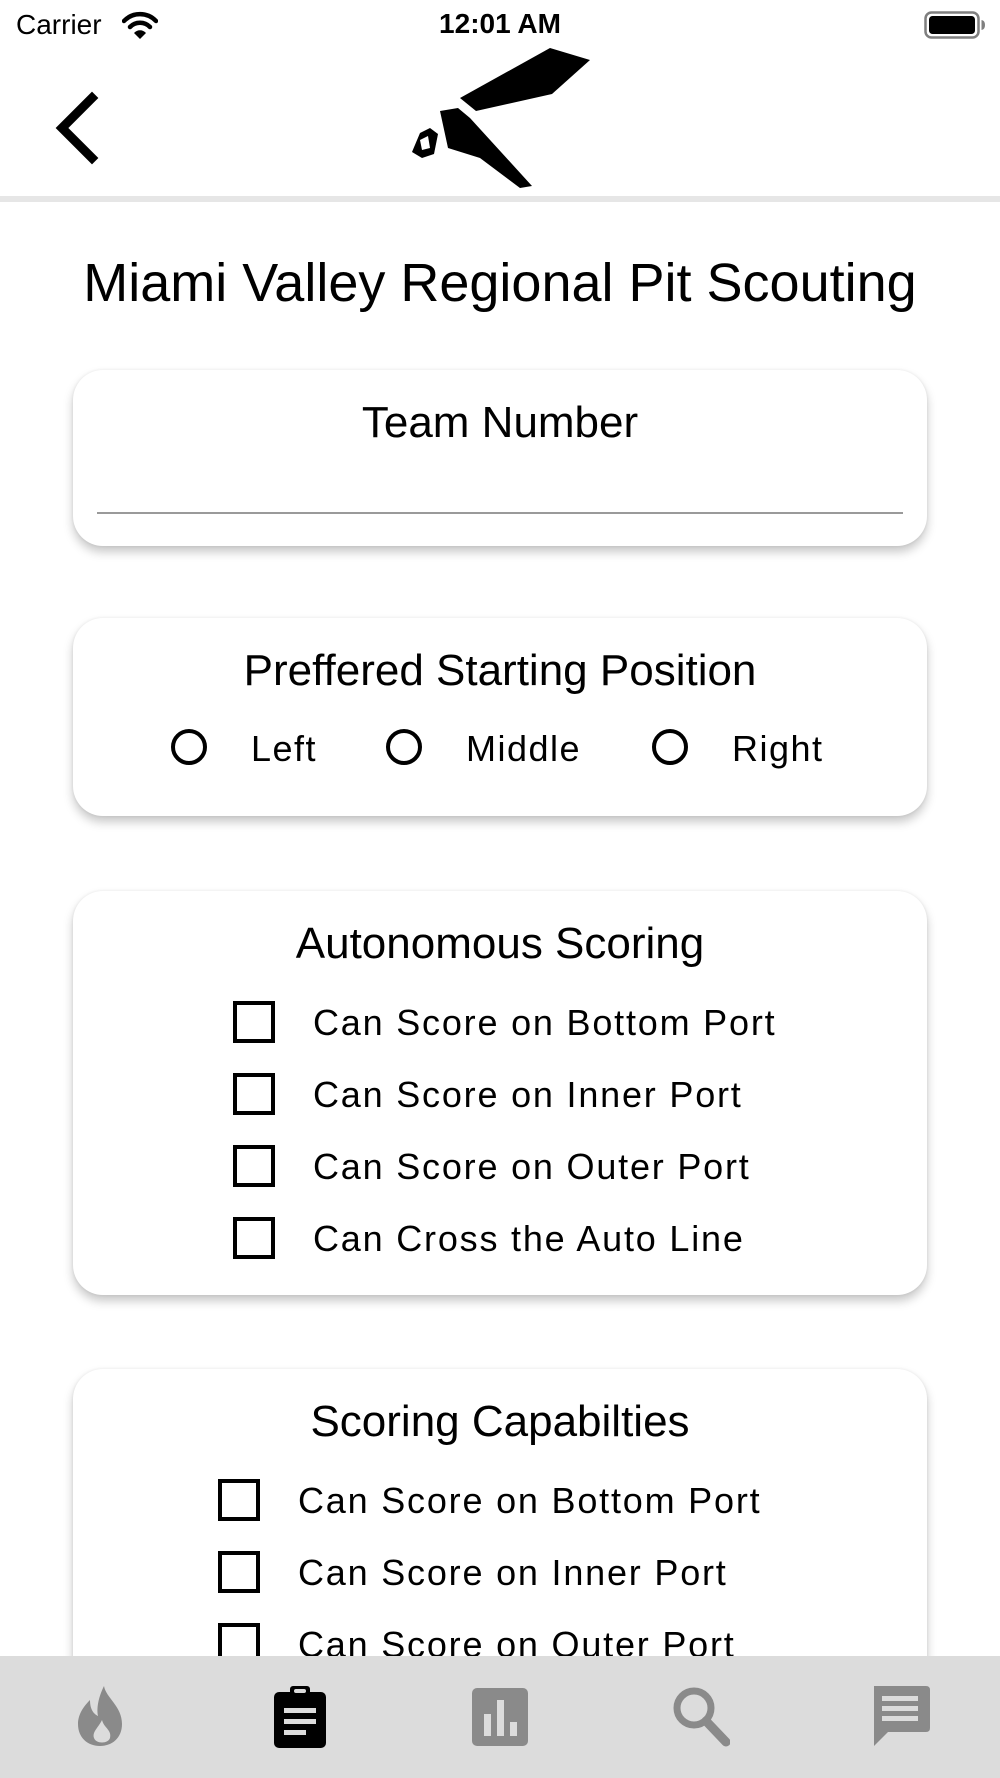 The width and height of the screenshot is (1000, 1778). Describe the element at coordinates (78, 128) in the screenshot. I see `back-button` at that location.